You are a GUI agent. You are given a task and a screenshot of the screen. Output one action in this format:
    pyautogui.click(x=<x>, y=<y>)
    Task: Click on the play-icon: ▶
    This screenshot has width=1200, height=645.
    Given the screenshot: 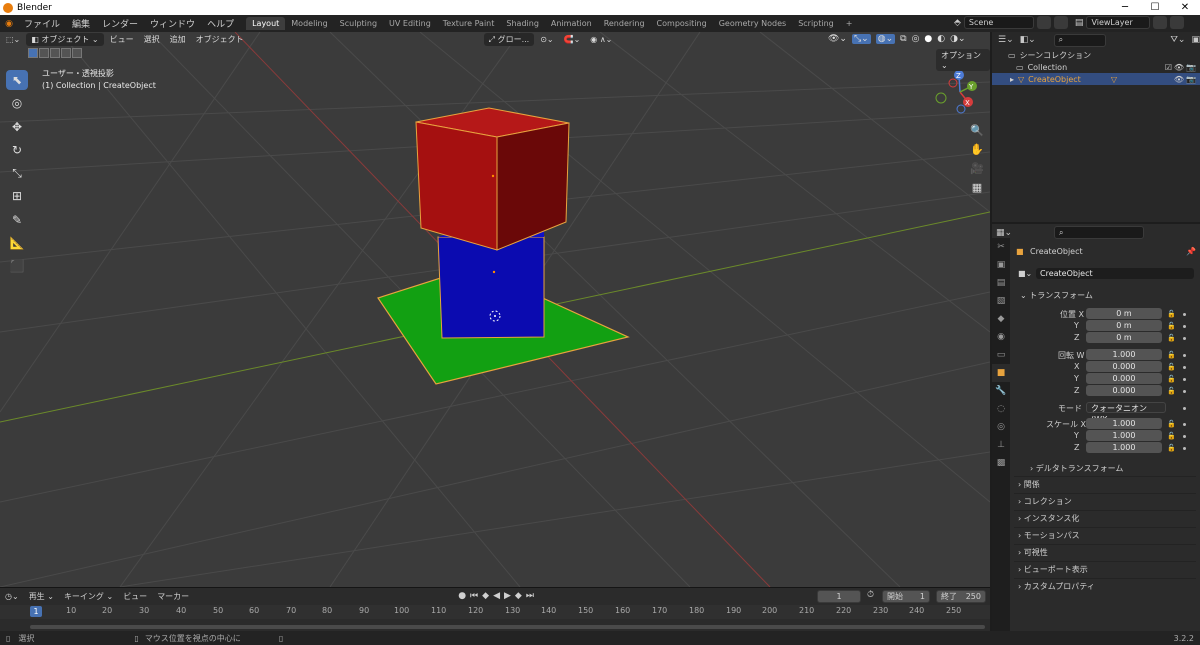 What is the action you would take?
    pyautogui.click(x=507, y=596)
    